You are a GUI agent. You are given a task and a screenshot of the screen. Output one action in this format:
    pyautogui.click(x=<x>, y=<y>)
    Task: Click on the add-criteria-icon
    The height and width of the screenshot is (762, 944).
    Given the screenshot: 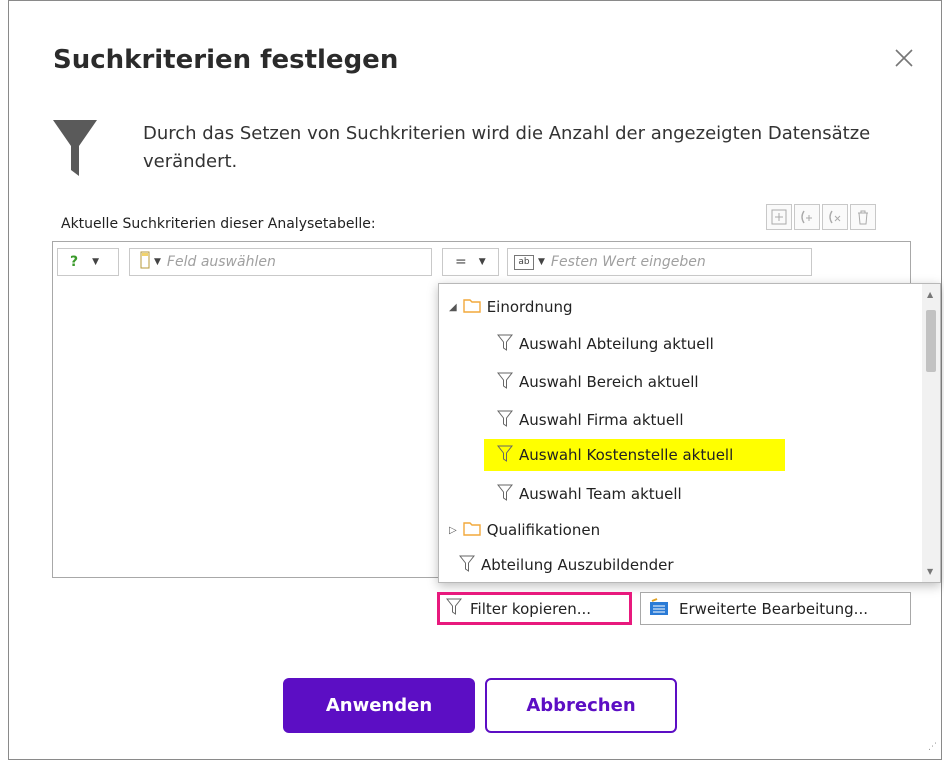 What is the action you would take?
    pyautogui.click(x=779, y=217)
    